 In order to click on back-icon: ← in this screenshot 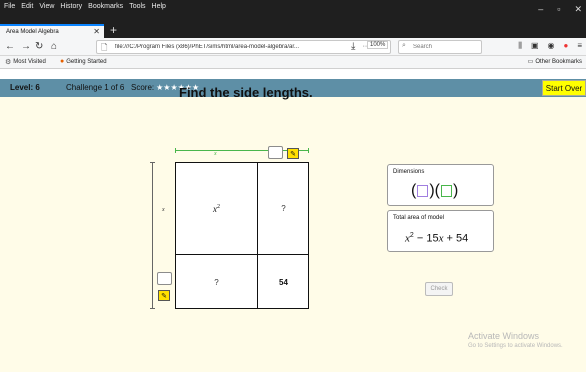, I will do `click(10, 47)`.